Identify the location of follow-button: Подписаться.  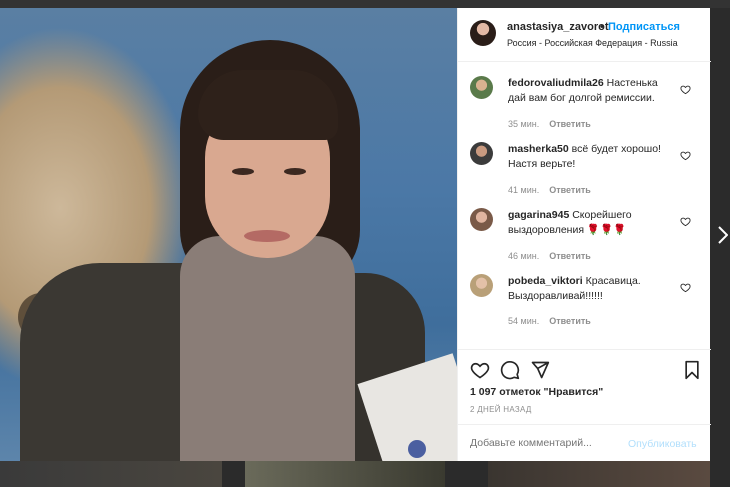
(644, 27).